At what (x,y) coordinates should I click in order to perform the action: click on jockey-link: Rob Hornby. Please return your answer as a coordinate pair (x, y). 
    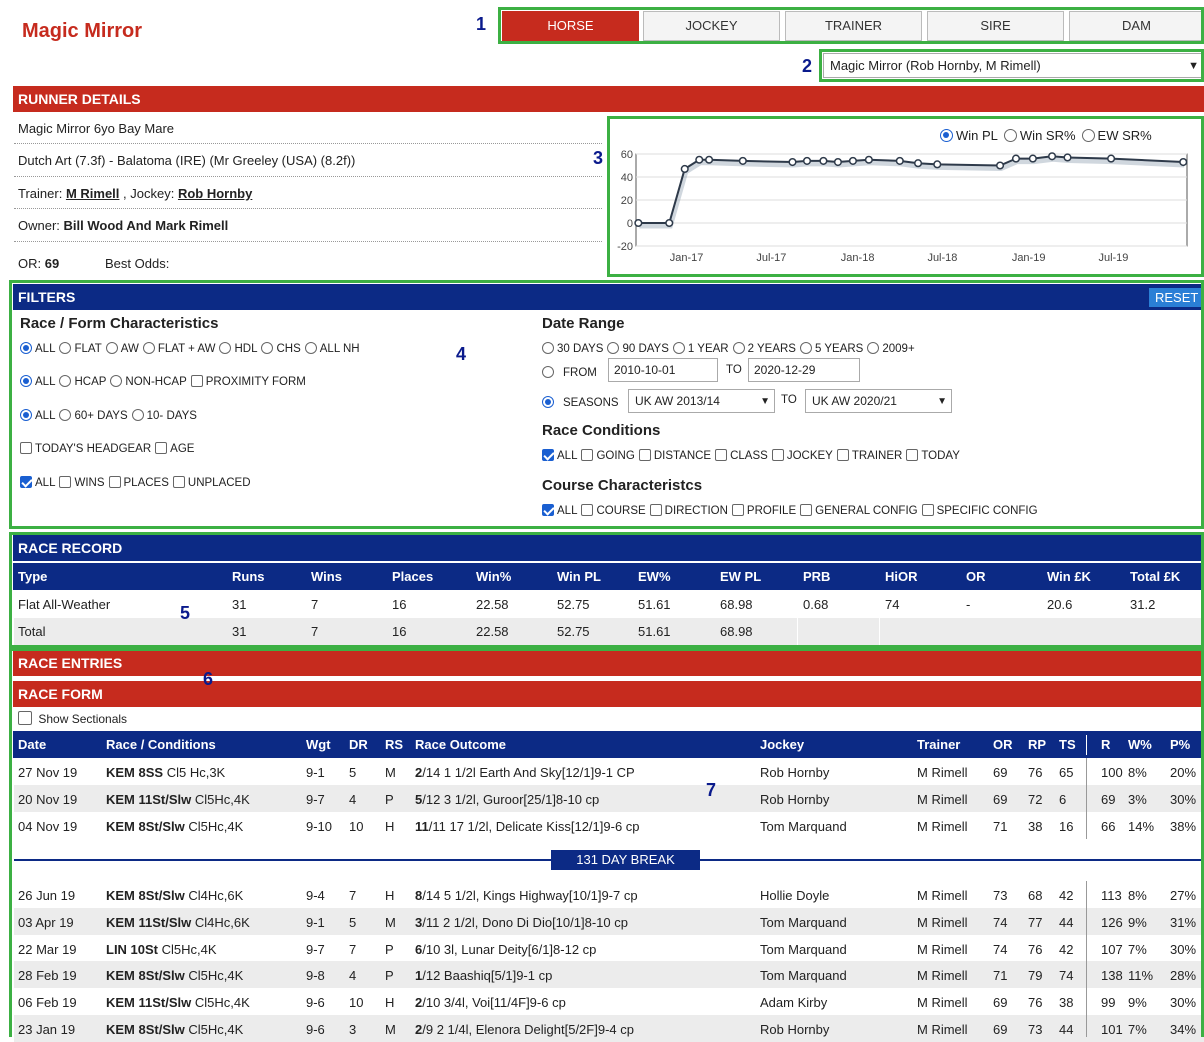
    Looking at the image, I should click on (215, 193).